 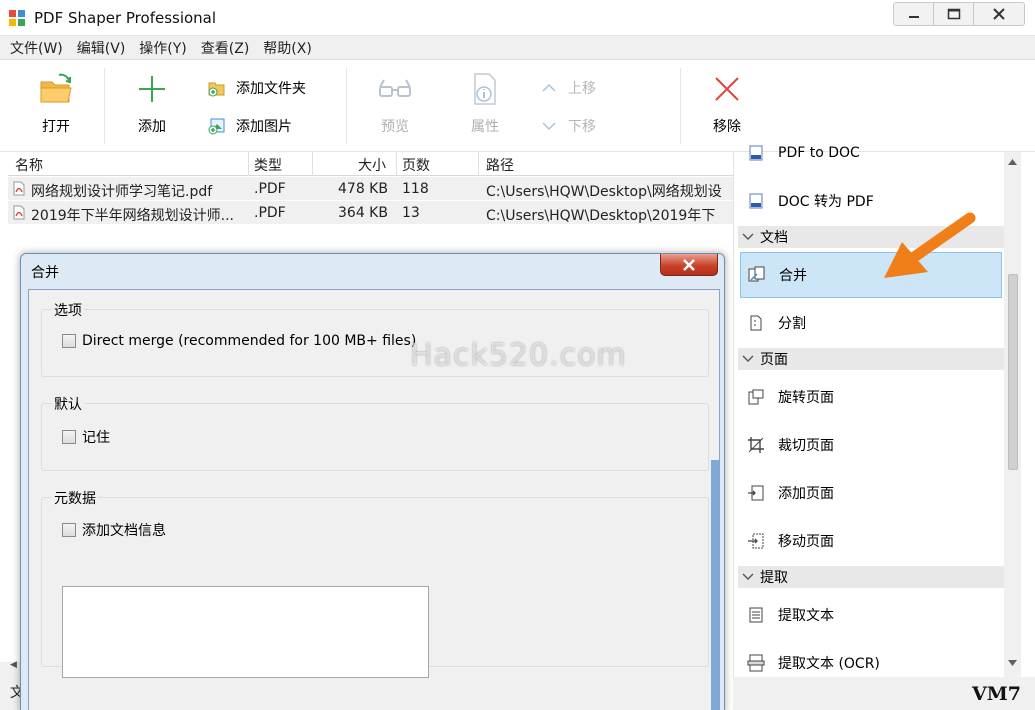 I want to click on task-label: 旋转页面, so click(x=806, y=398).